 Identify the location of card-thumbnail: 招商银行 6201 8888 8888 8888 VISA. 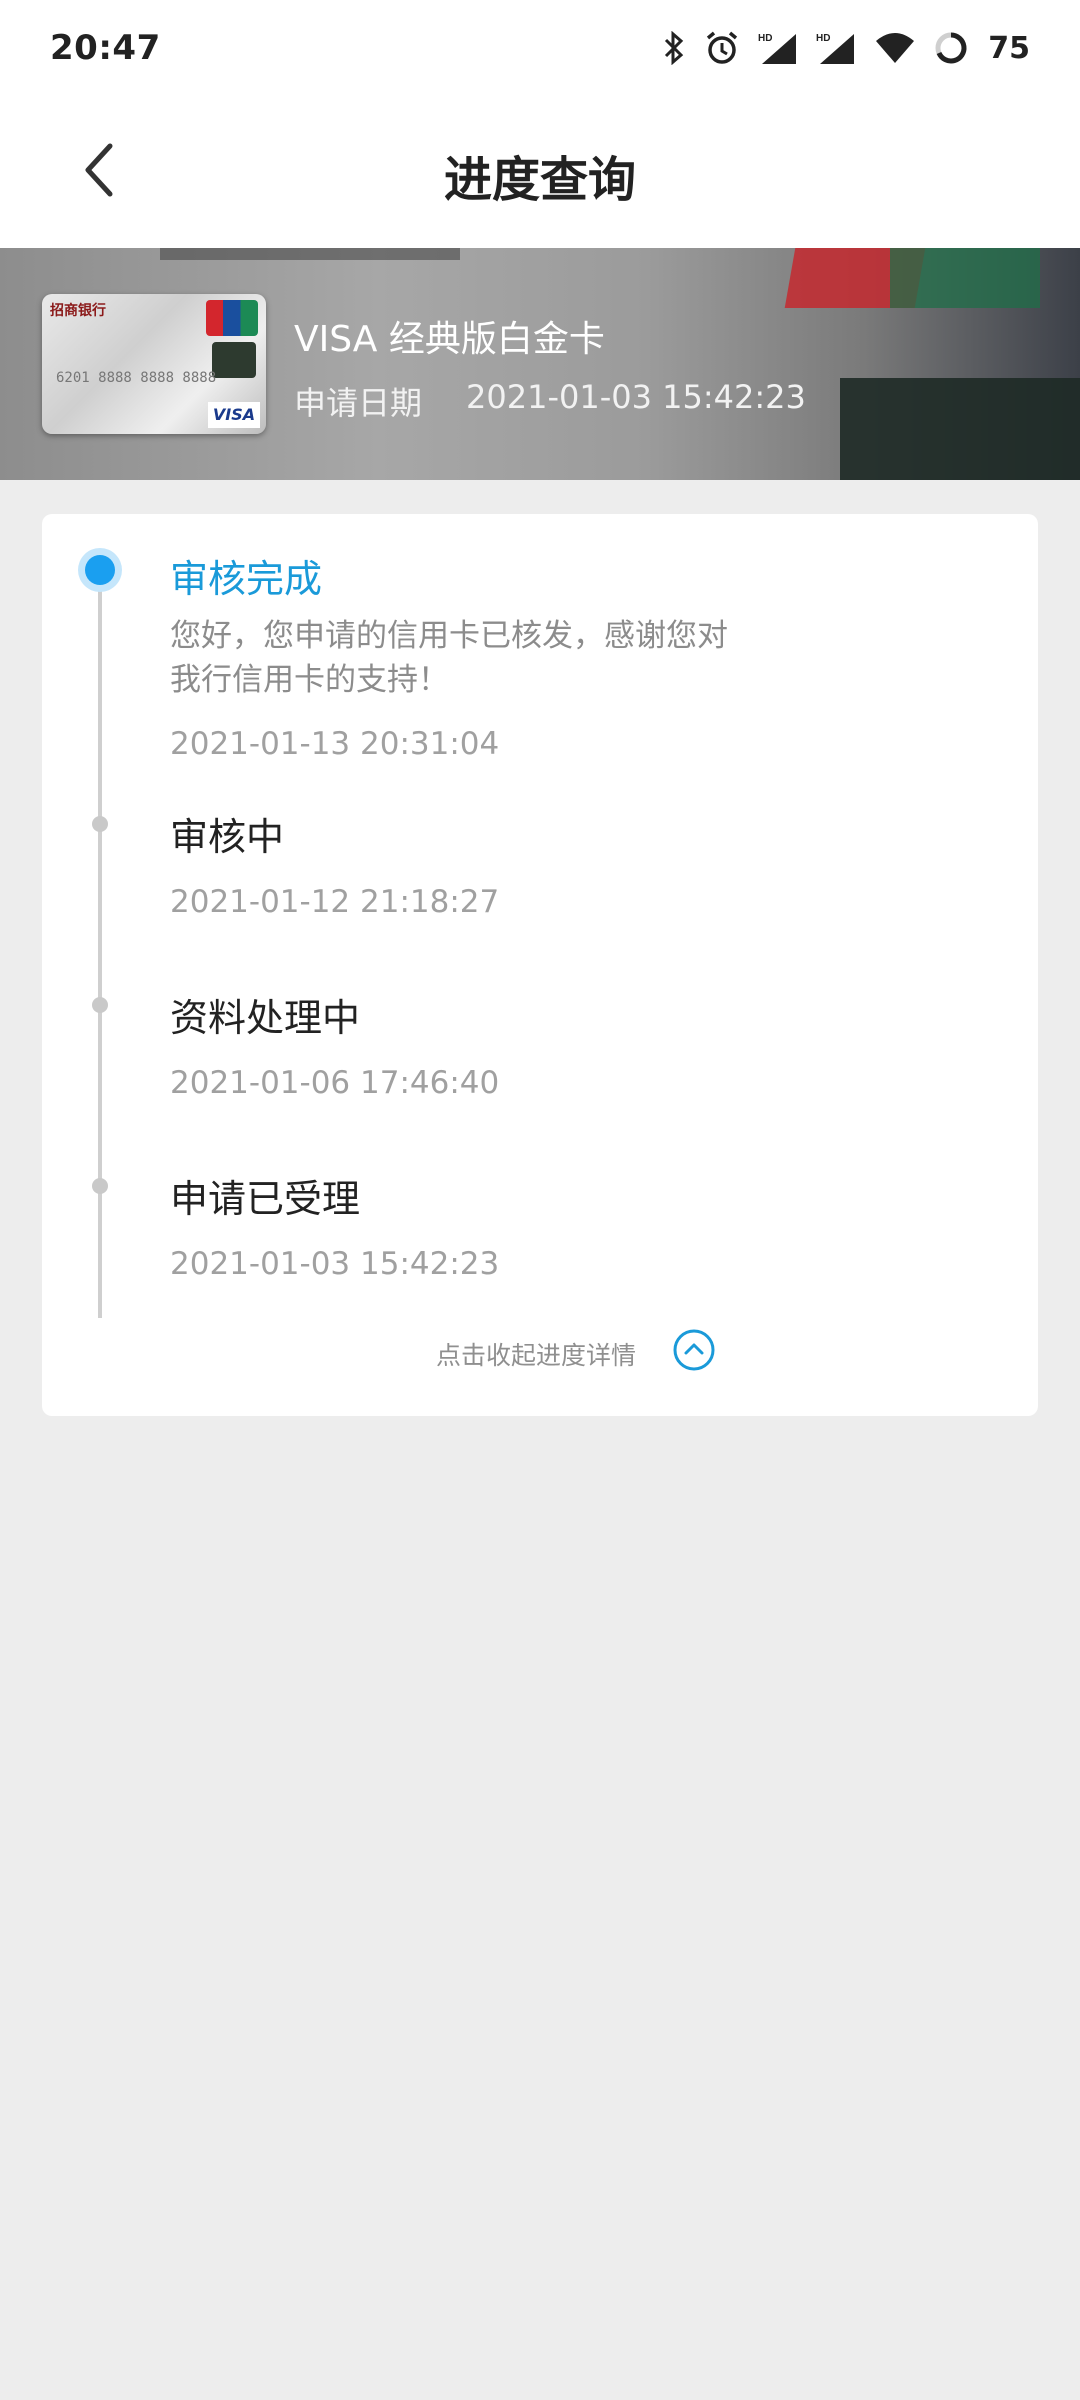
(154, 364).